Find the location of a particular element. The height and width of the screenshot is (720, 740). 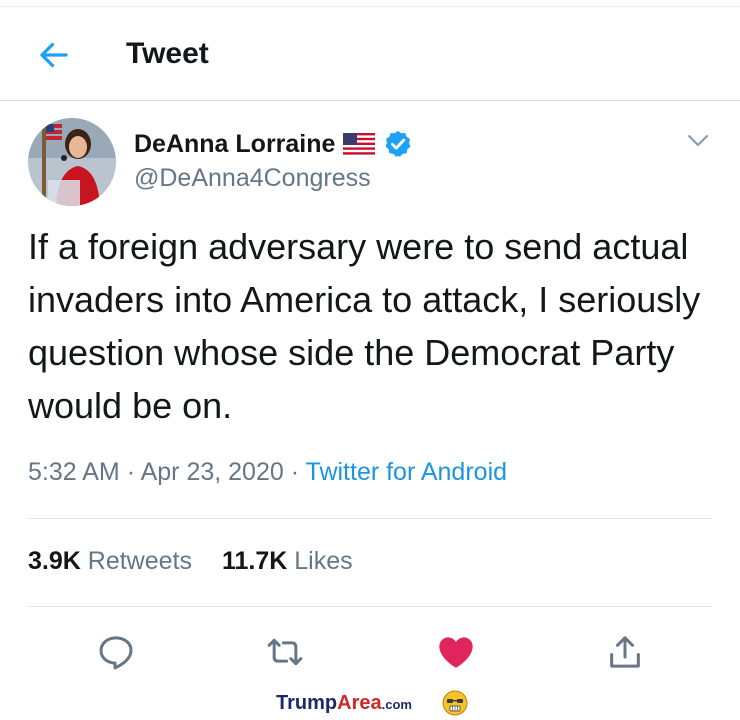

tweet-stats: 3.9K Retweets 11.7K Likes is located at coordinates (190, 561).